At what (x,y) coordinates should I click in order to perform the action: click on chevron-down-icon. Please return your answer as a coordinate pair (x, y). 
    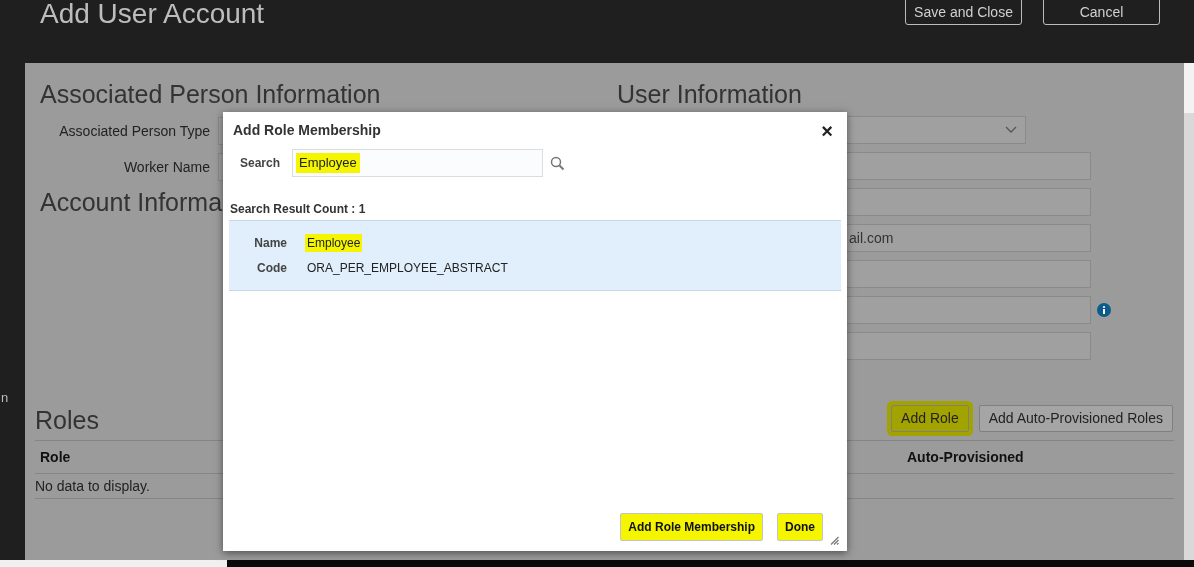
    Looking at the image, I should click on (1011, 130).